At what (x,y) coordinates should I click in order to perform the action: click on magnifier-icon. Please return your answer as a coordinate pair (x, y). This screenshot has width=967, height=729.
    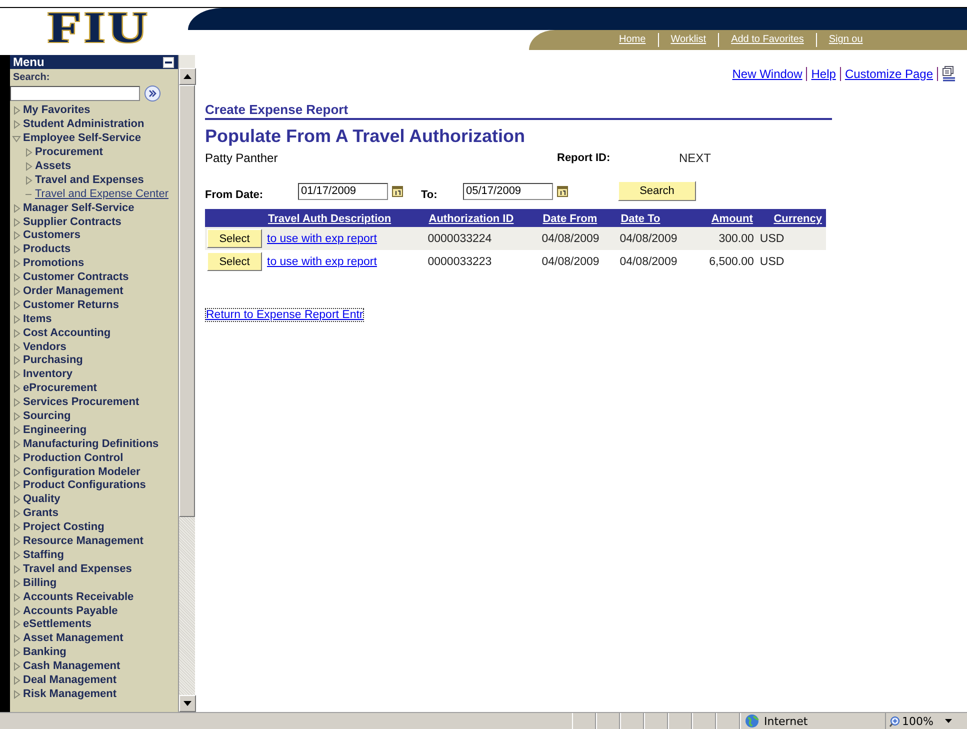
    Looking at the image, I should click on (894, 721).